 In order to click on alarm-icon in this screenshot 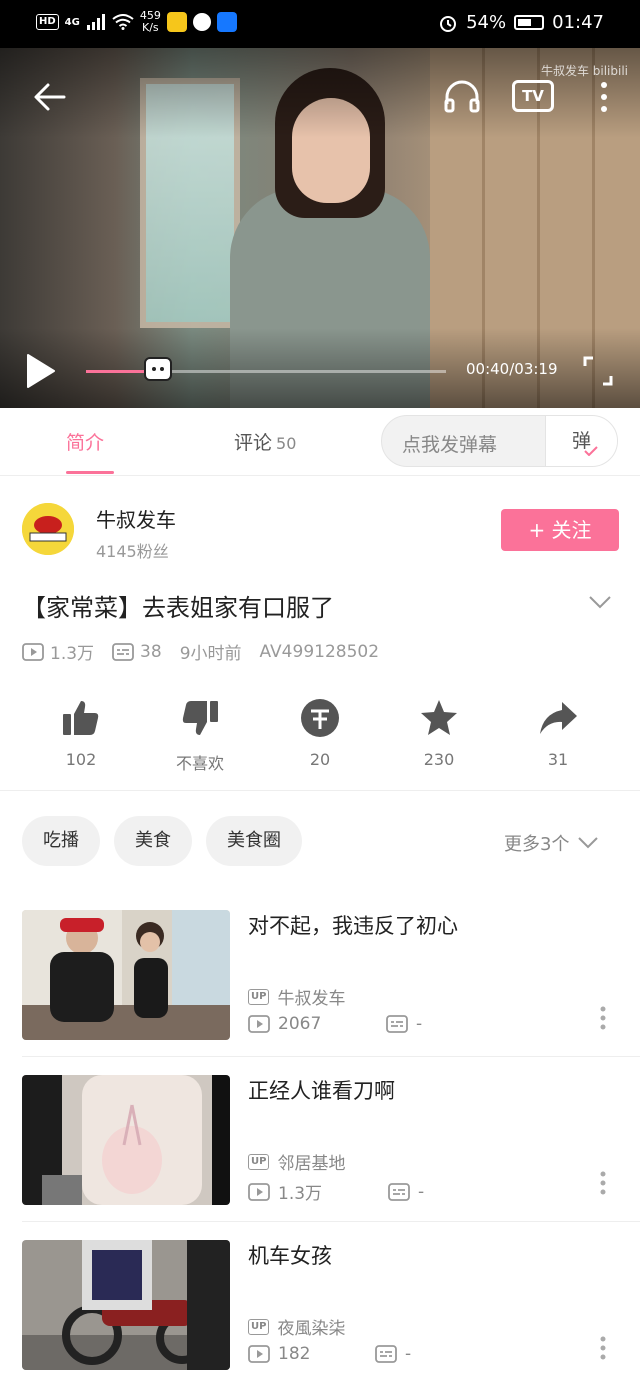, I will do `click(448, 23)`.